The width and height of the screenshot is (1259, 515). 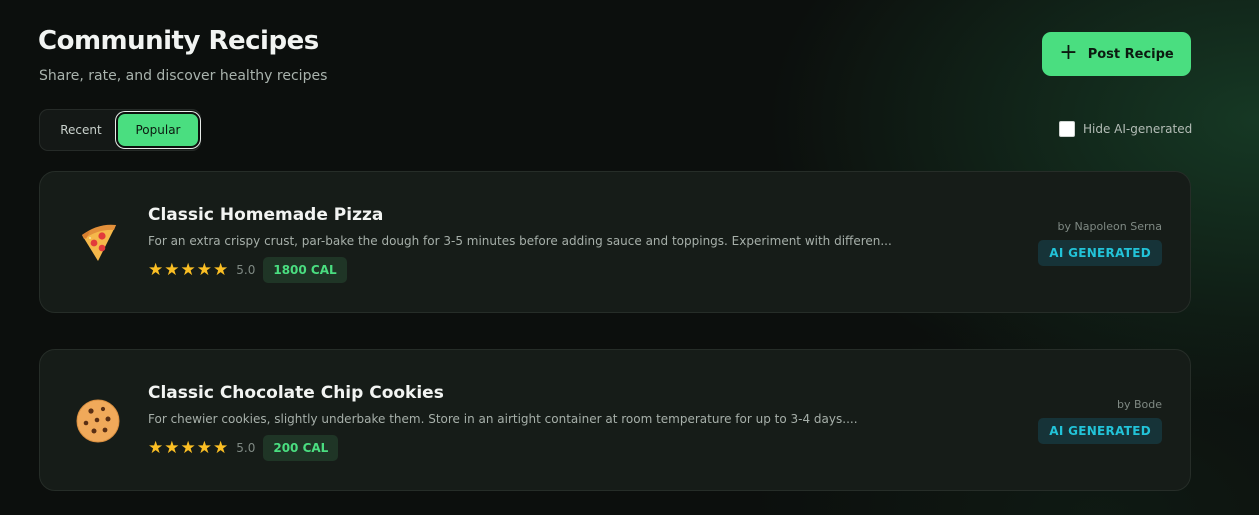 I want to click on calories-badge: 200 CAL, so click(x=301, y=448).